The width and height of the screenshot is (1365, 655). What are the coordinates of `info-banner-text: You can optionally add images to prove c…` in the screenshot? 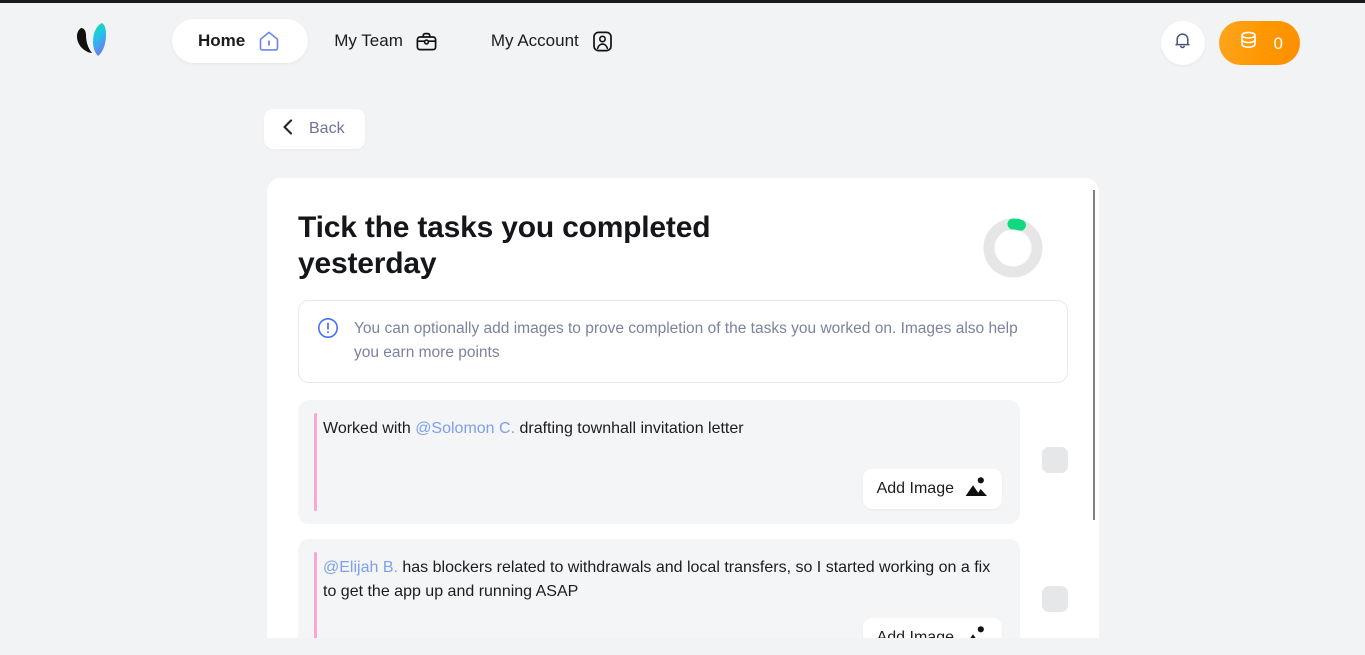 It's located at (686, 341).